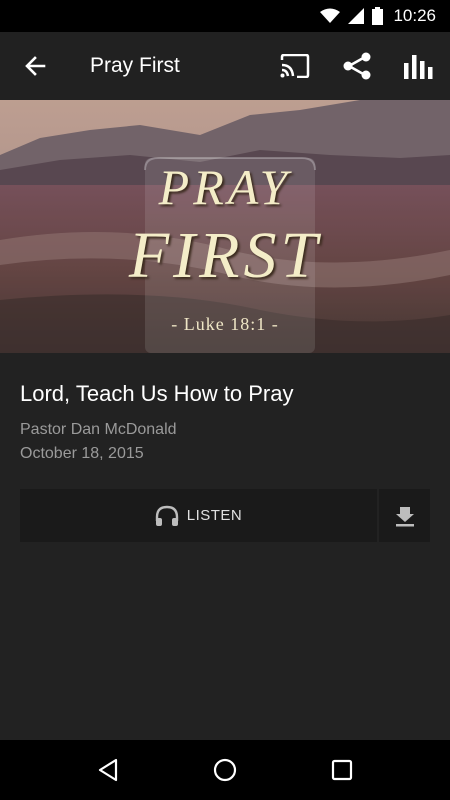 The image size is (450, 800). I want to click on page-title: Pray First, so click(135, 65).